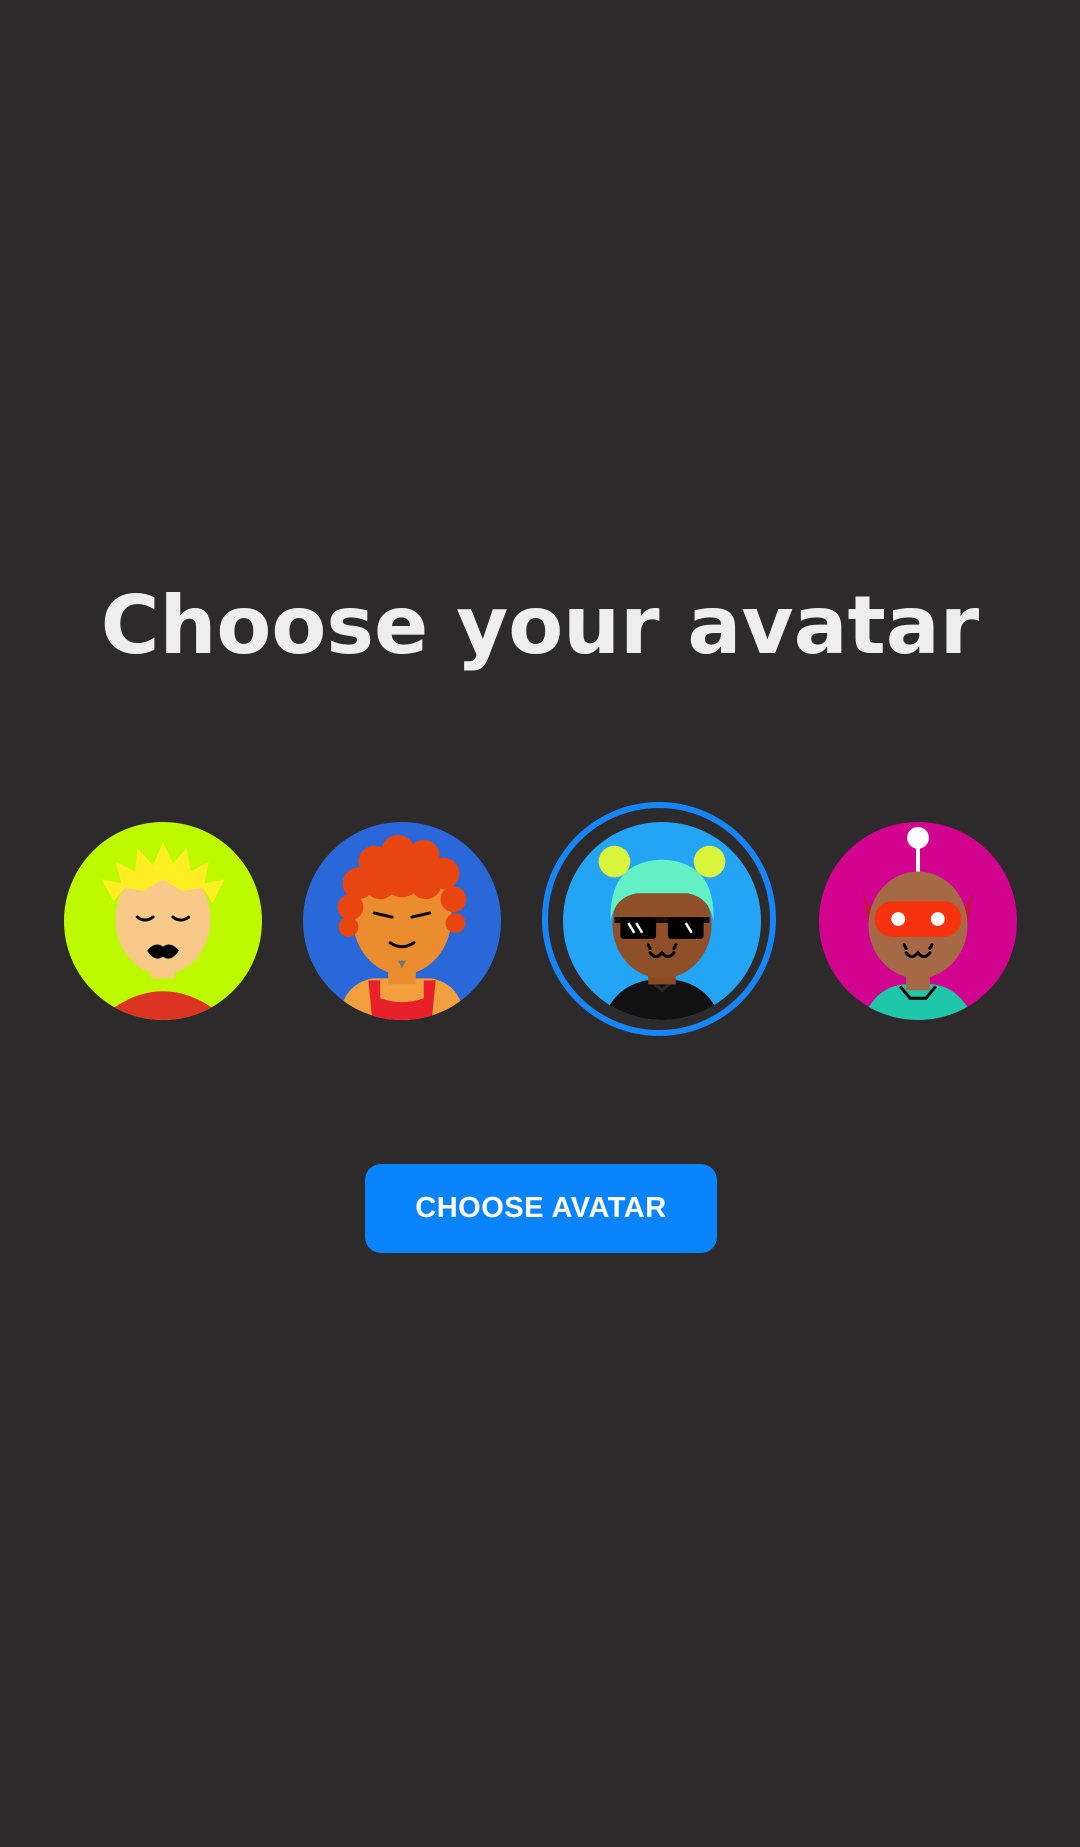  Describe the element at coordinates (659, 919) in the screenshot. I see `avatar-selection-ring` at that location.